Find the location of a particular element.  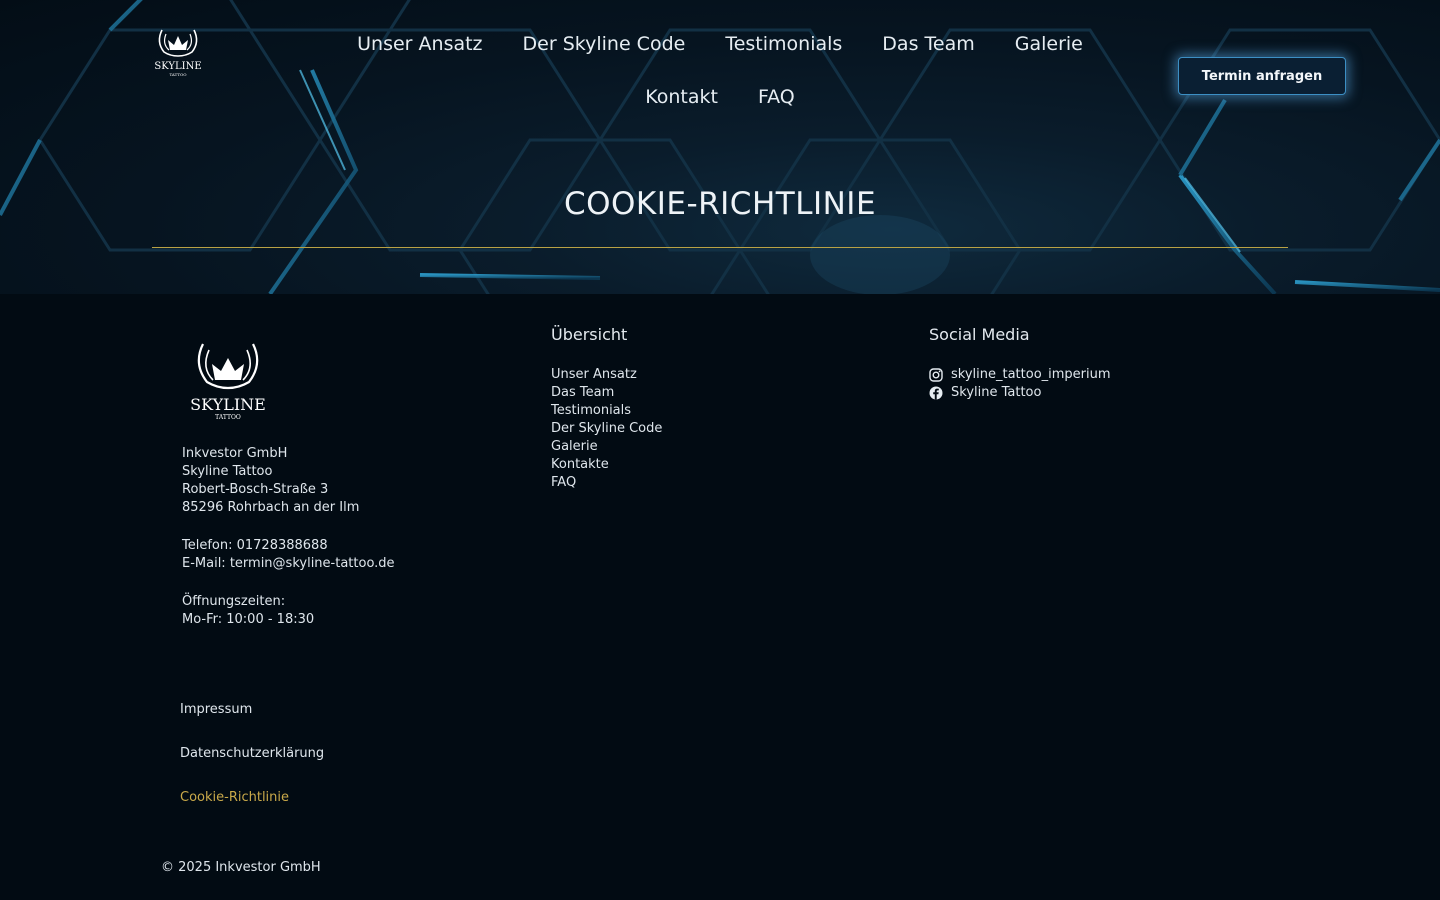

copyright: © 2025 Inkvestor GmbH is located at coordinates (241, 867).